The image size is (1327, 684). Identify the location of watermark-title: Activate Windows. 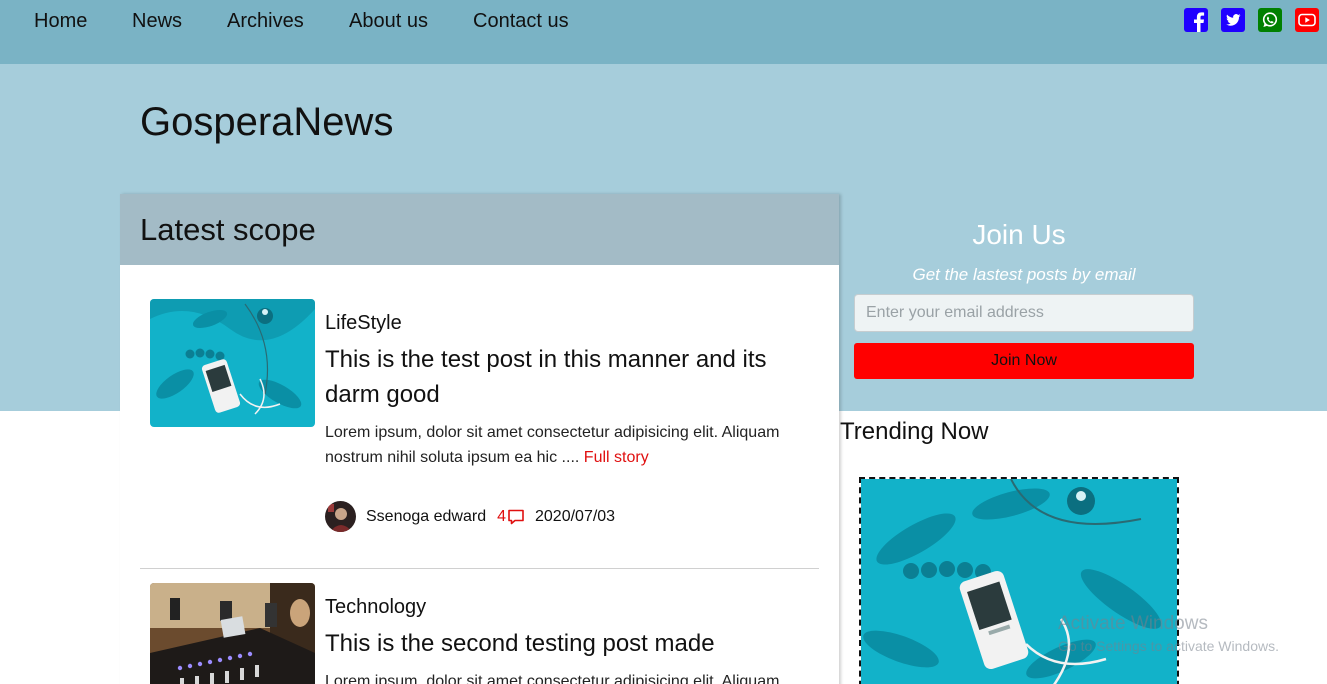
(1133, 623).